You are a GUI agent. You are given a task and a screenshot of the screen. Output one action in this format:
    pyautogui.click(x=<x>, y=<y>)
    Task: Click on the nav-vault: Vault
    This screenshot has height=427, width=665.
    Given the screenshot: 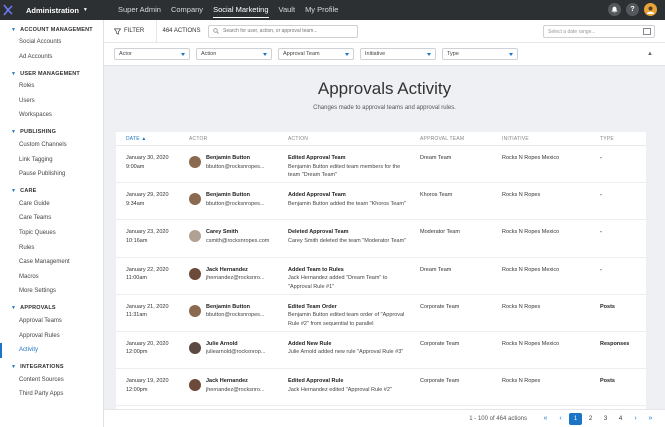 What is the action you would take?
    pyautogui.click(x=287, y=10)
    